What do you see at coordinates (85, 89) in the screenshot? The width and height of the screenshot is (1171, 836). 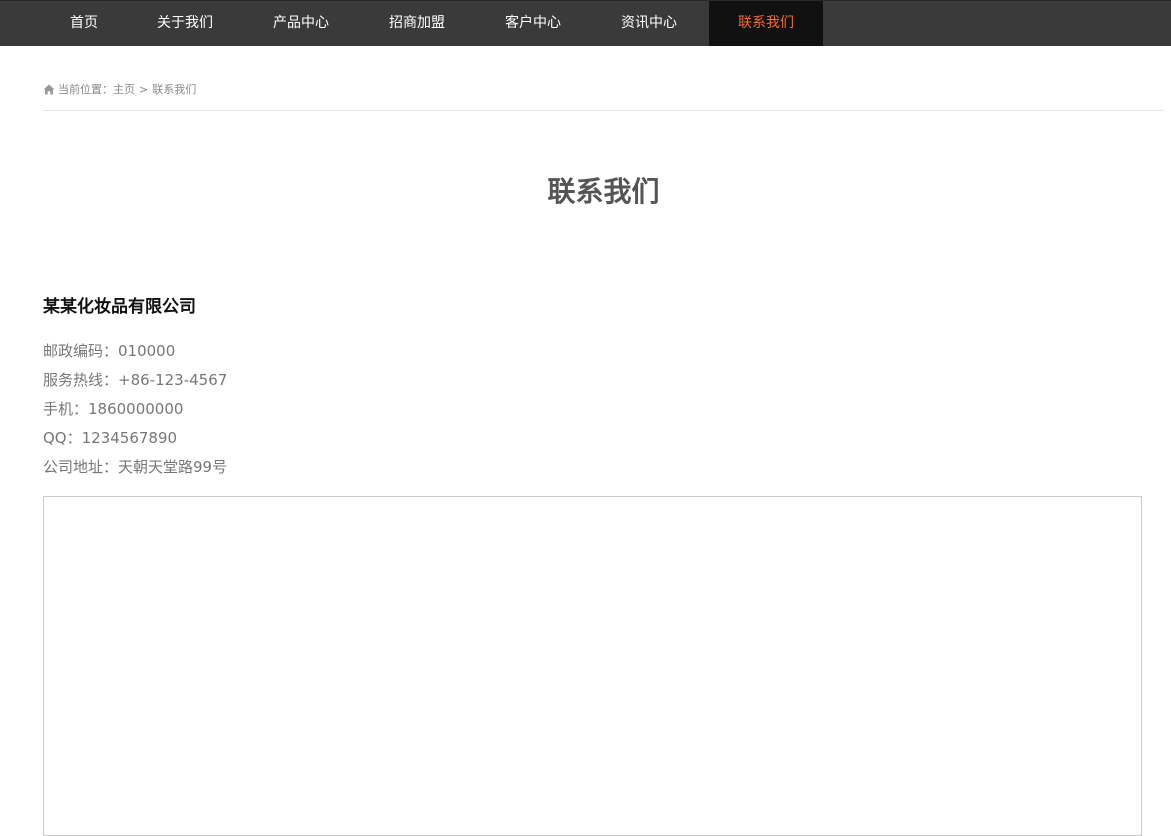 I see `breadcrumb-prefix: 当前位置：` at bounding box center [85, 89].